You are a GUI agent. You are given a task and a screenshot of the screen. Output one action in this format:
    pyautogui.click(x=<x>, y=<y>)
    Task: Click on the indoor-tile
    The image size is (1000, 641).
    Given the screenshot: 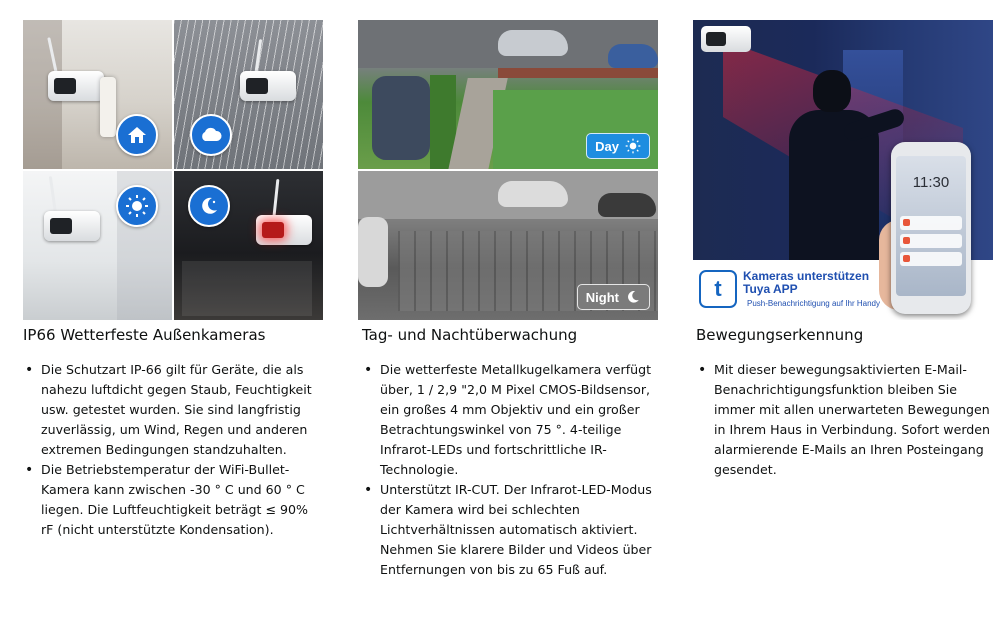 What is the action you would take?
    pyautogui.click(x=97, y=94)
    